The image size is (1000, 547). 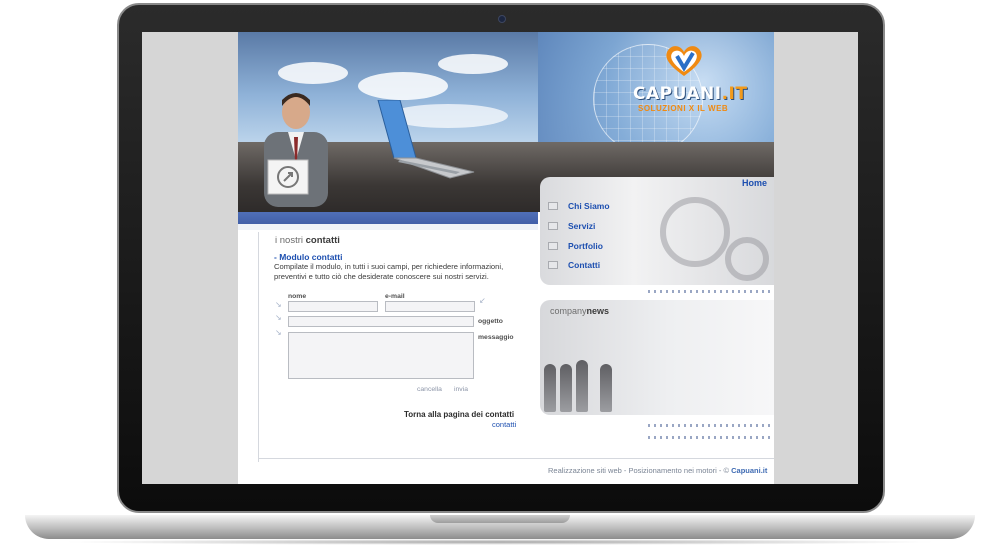 What do you see at coordinates (500, 542) in the screenshot?
I see `laptop-shadow` at bounding box center [500, 542].